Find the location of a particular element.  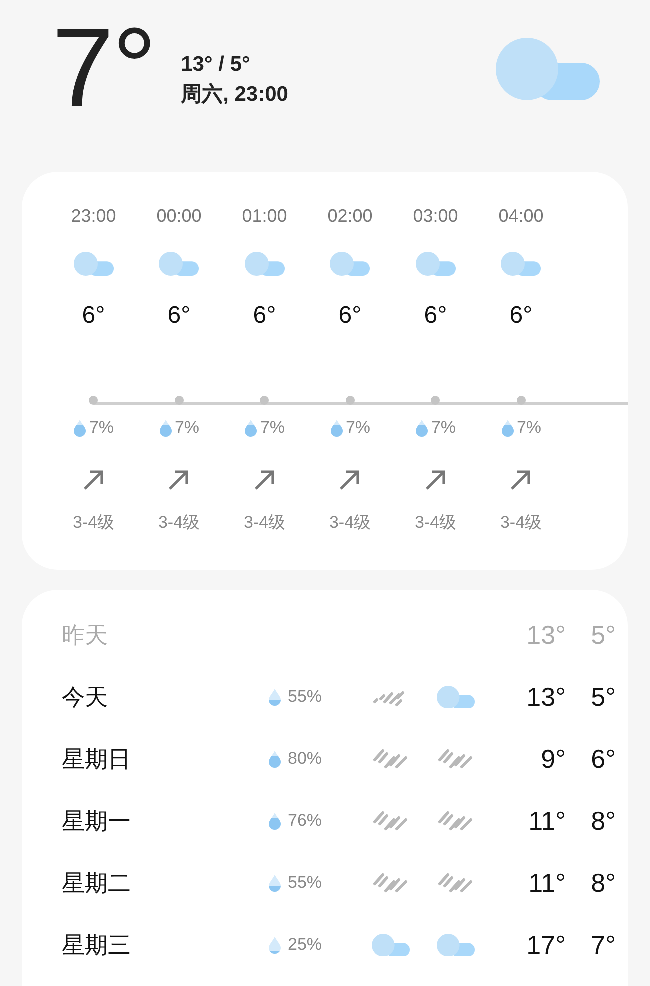

day-name: 星期日 is located at coordinates (97, 759).